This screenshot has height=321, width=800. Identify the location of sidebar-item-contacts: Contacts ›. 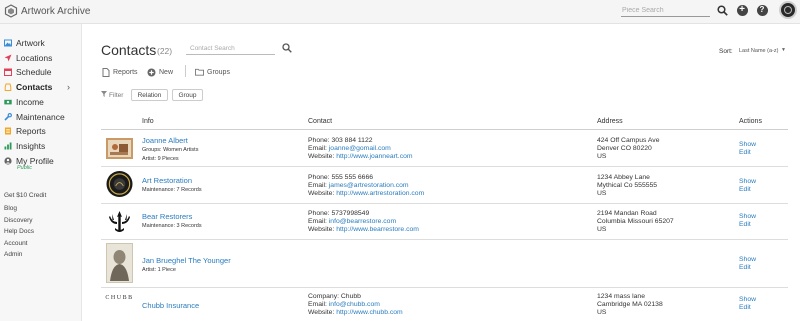
(41, 87).